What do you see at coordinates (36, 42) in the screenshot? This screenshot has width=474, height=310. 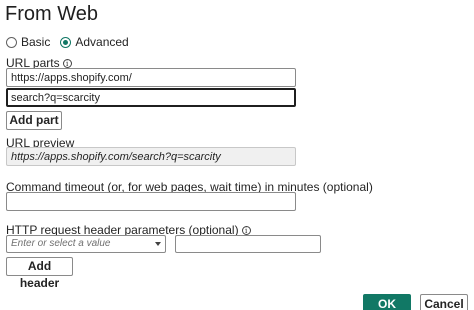 I see `basic-radio-label: Basic` at bounding box center [36, 42].